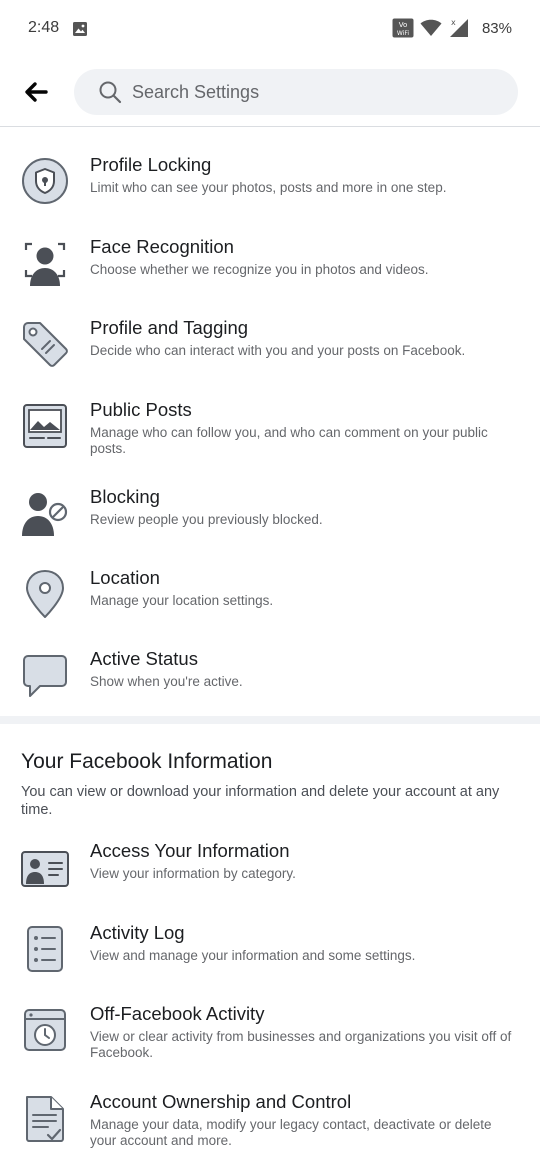 The height and width of the screenshot is (1169, 540). What do you see at coordinates (177, 1013) in the screenshot?
I see `settings-item-title: Off-Facebook Activity` at bounding box center [177, 1013].